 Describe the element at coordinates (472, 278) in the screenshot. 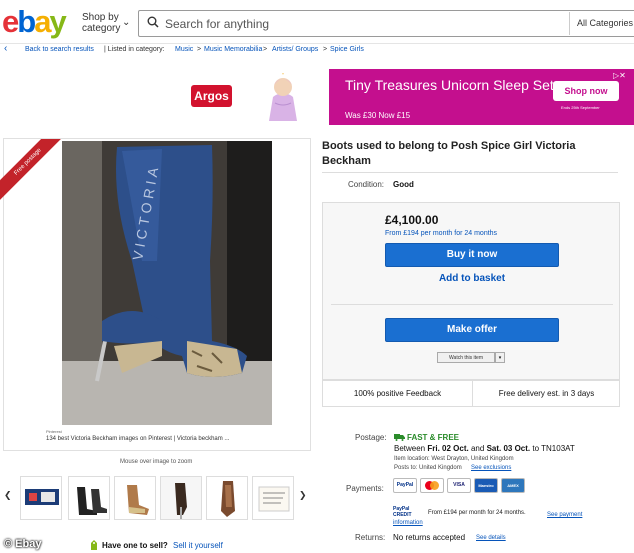

I see `add-to-basket-button: Add to basket` at that location.